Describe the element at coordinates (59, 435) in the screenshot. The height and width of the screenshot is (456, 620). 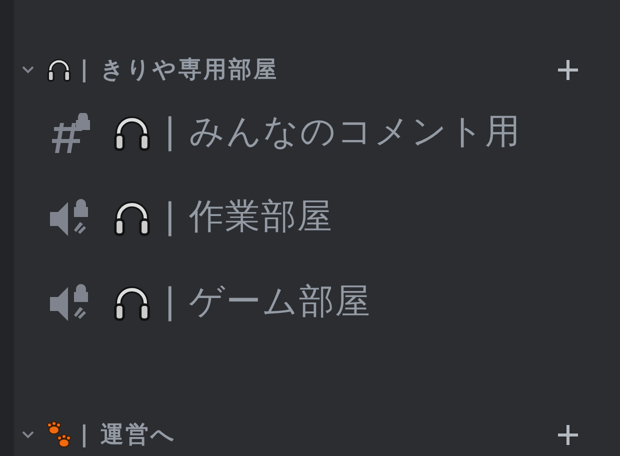
I see `paw-prints-icon` at that location.